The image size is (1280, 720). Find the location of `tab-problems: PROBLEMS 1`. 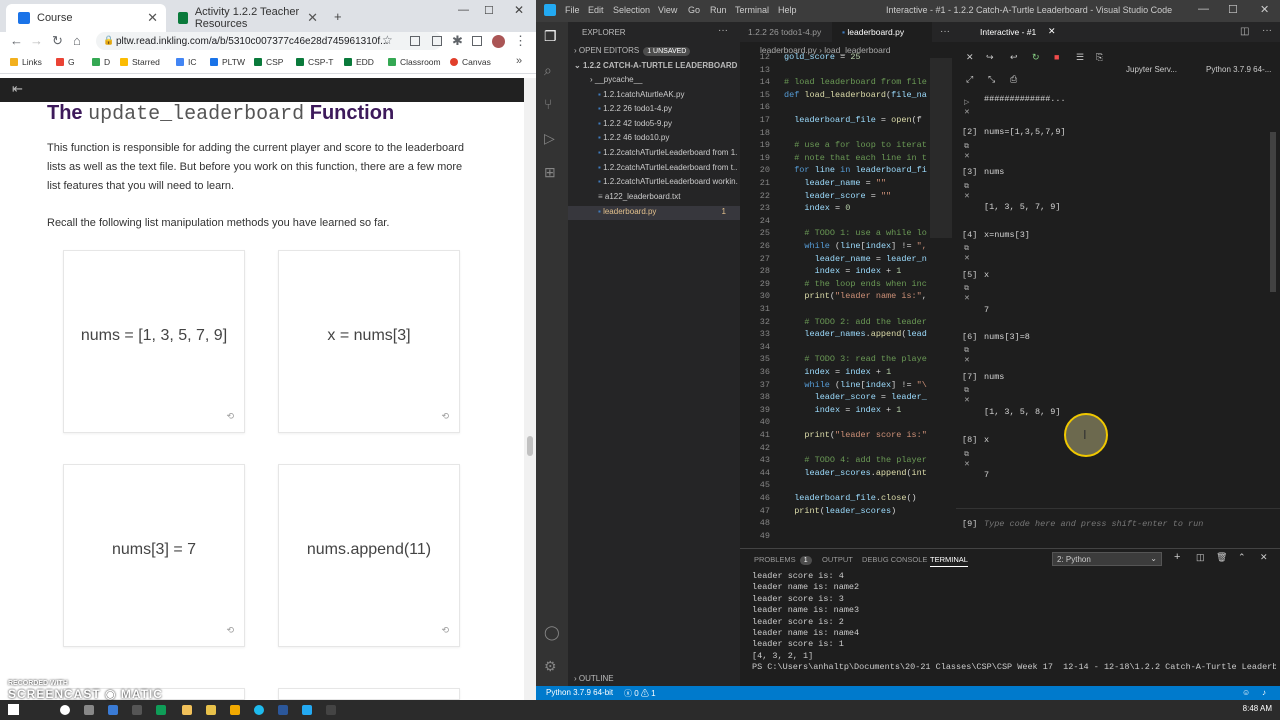

tab-problems: PROBLEMS 1 is located at coordinates (783, 560).